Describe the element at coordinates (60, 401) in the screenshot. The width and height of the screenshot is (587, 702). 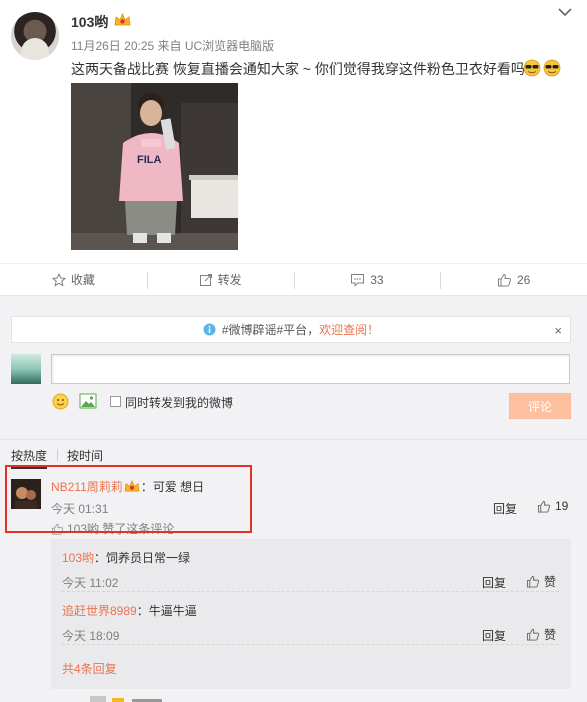
I see `emoji-icon` at that location.